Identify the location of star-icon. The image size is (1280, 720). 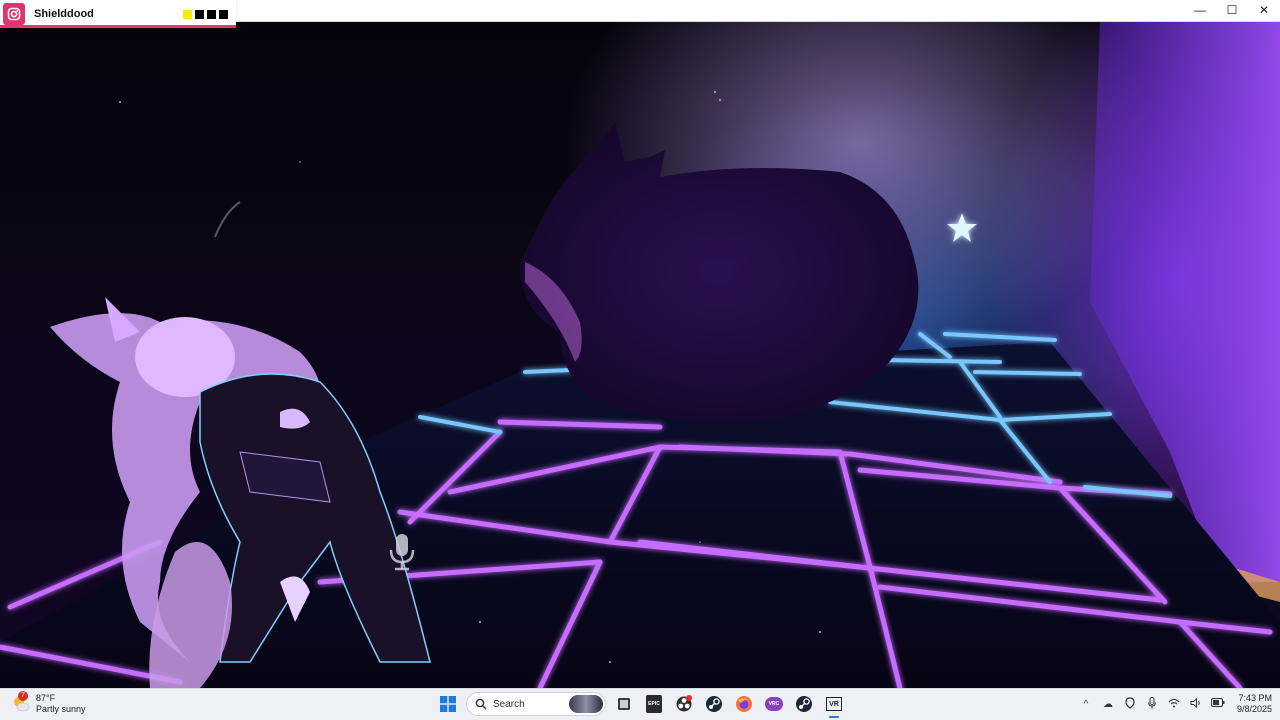
(962, 230).